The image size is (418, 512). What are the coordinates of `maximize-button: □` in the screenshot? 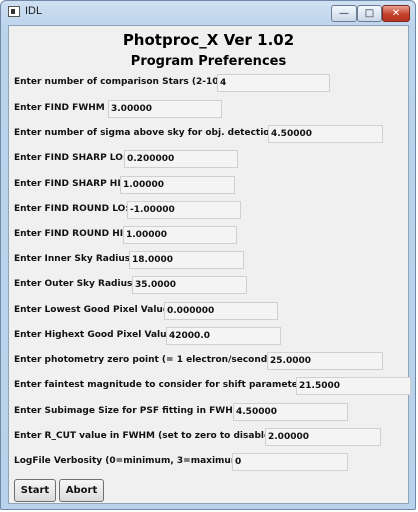 It's located at (369, 13).